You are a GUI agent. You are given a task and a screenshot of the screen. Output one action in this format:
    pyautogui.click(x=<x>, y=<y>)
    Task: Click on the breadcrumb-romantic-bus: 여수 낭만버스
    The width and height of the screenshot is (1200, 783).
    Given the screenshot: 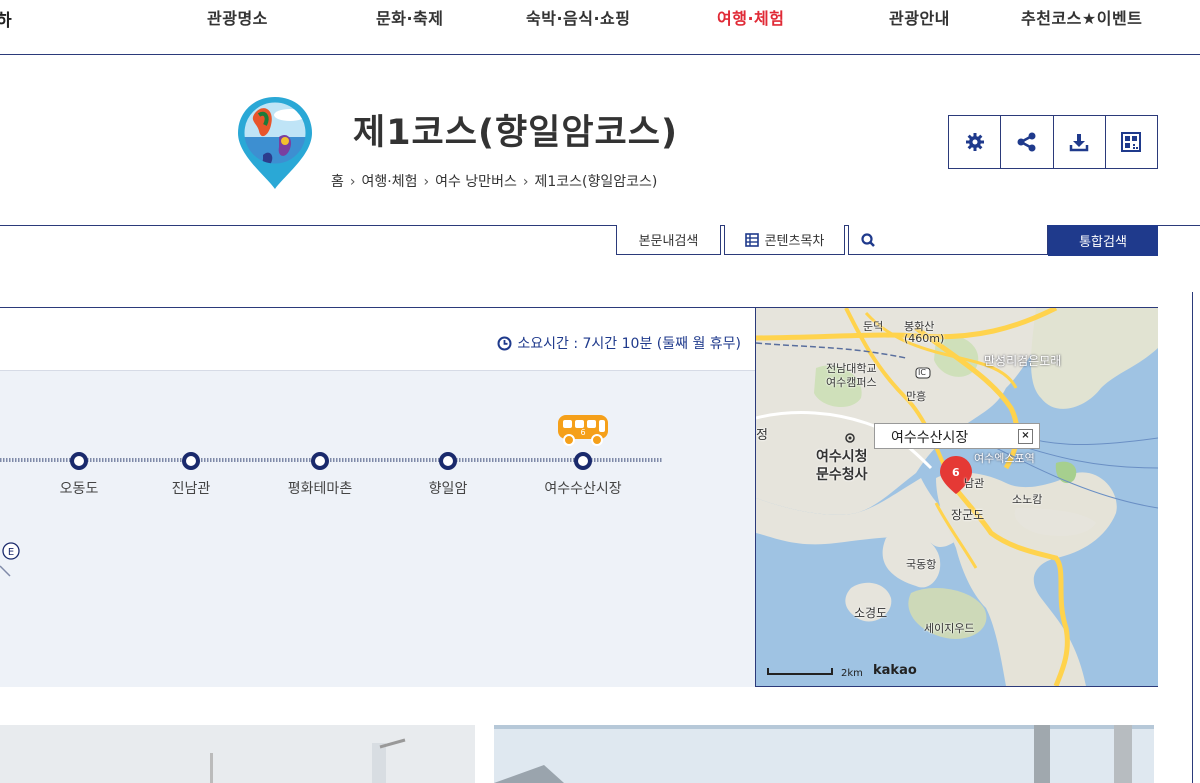 What is the action you would take?
    pyautogui.click(x=476, y=182)
    